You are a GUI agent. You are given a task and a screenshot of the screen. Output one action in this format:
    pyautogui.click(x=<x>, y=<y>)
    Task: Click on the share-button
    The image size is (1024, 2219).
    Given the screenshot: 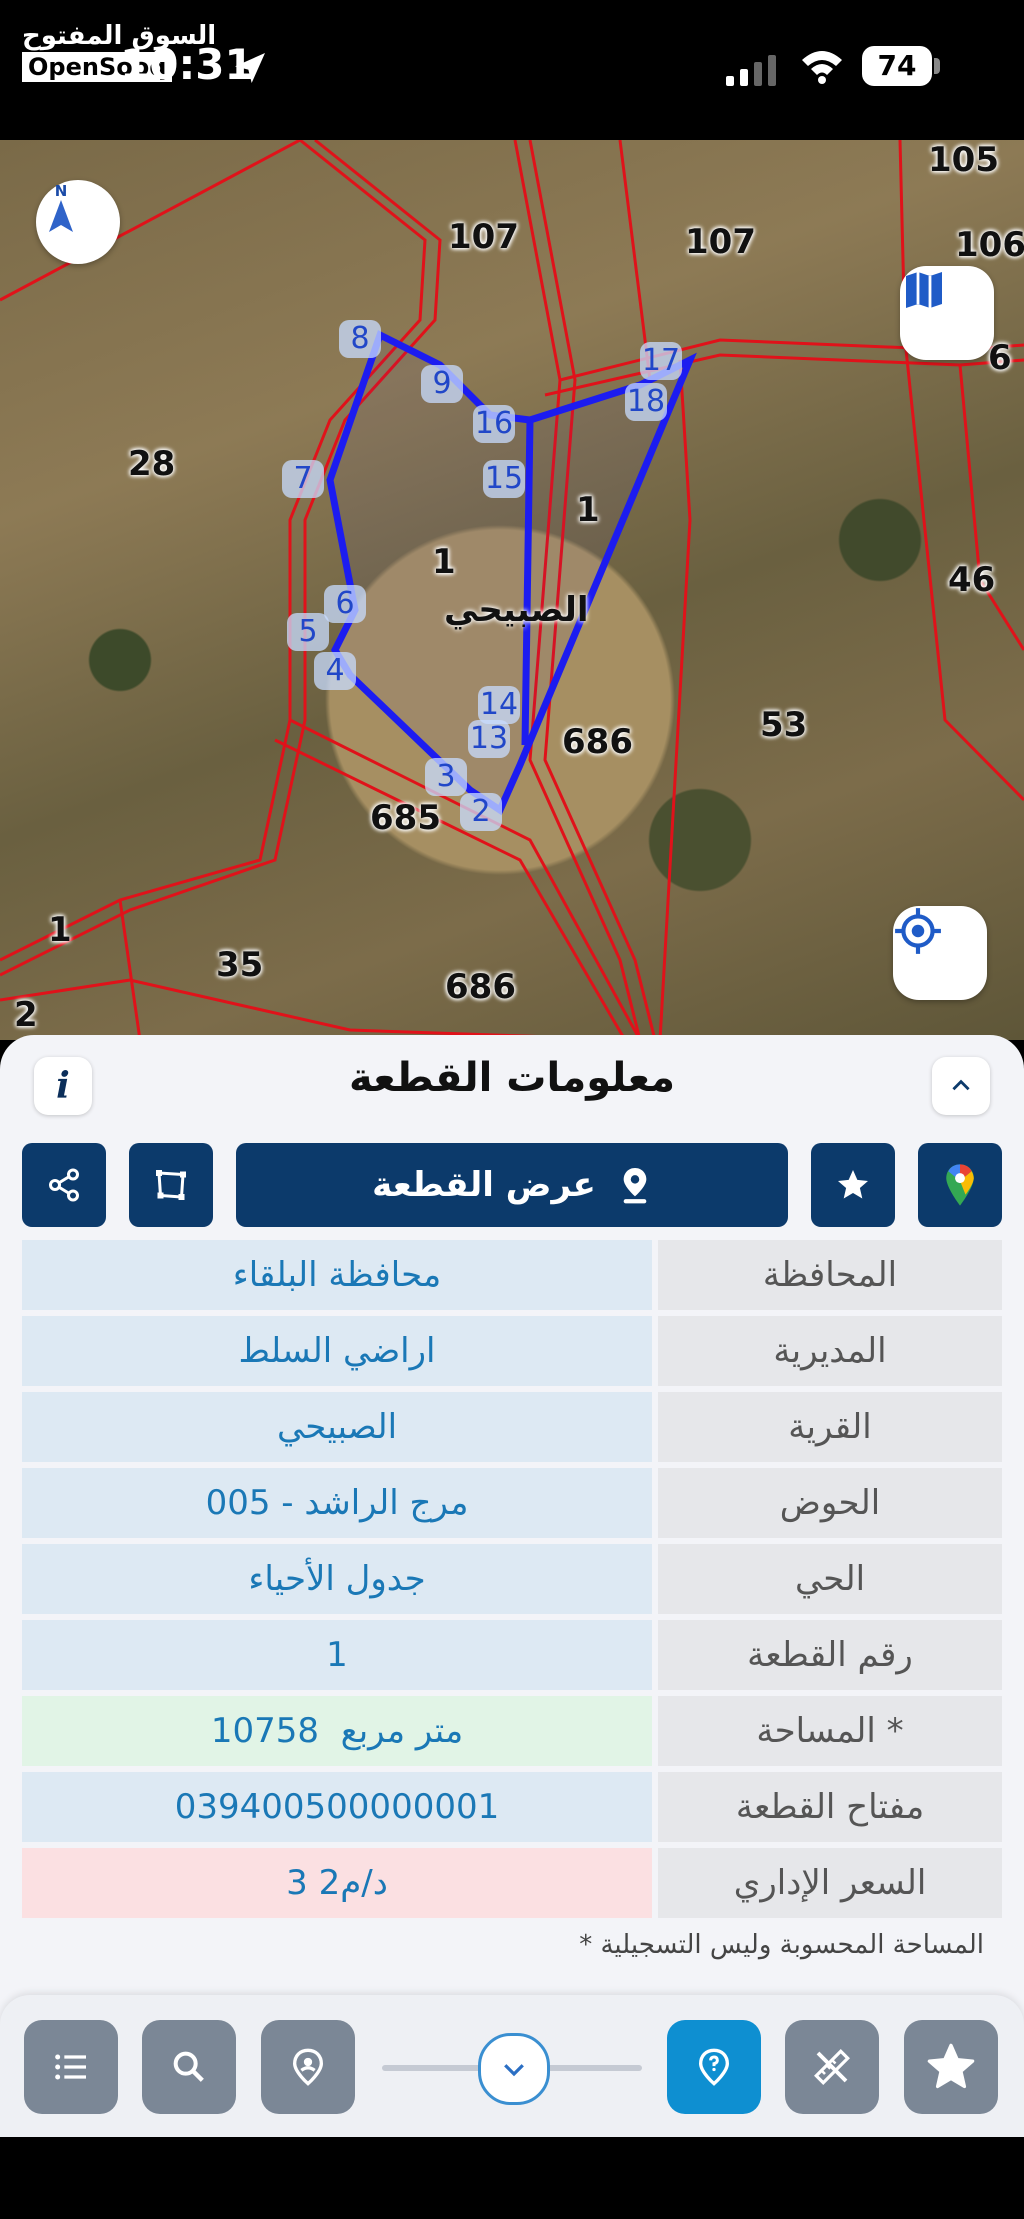 What is the action you would take?
    pyautogui.click(x=64, y=1185)
    